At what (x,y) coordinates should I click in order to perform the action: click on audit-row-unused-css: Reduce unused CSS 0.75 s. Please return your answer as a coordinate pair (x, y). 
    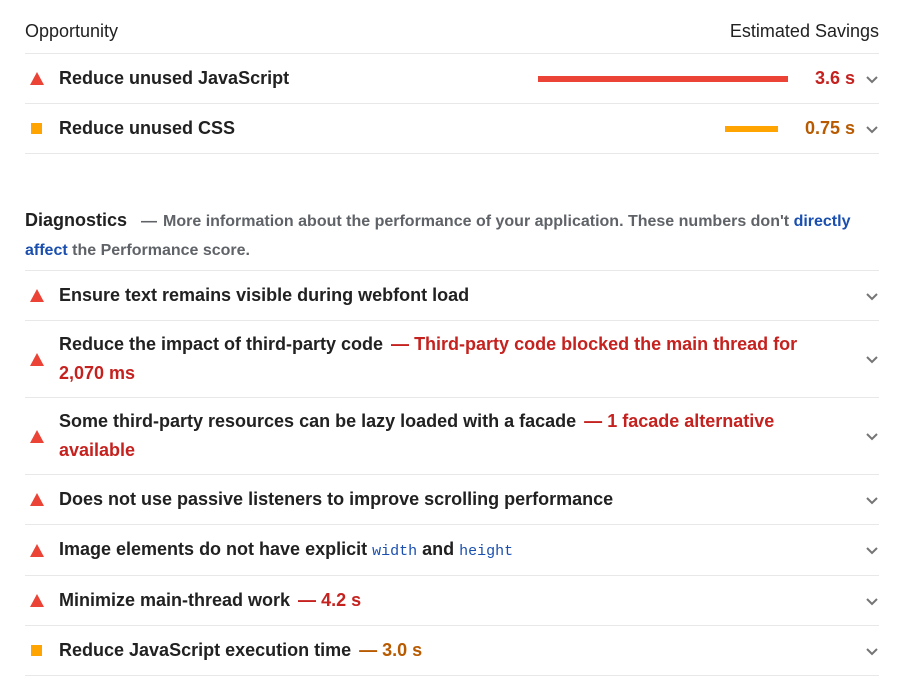
    Looking at the image, I should click on (452, 129).